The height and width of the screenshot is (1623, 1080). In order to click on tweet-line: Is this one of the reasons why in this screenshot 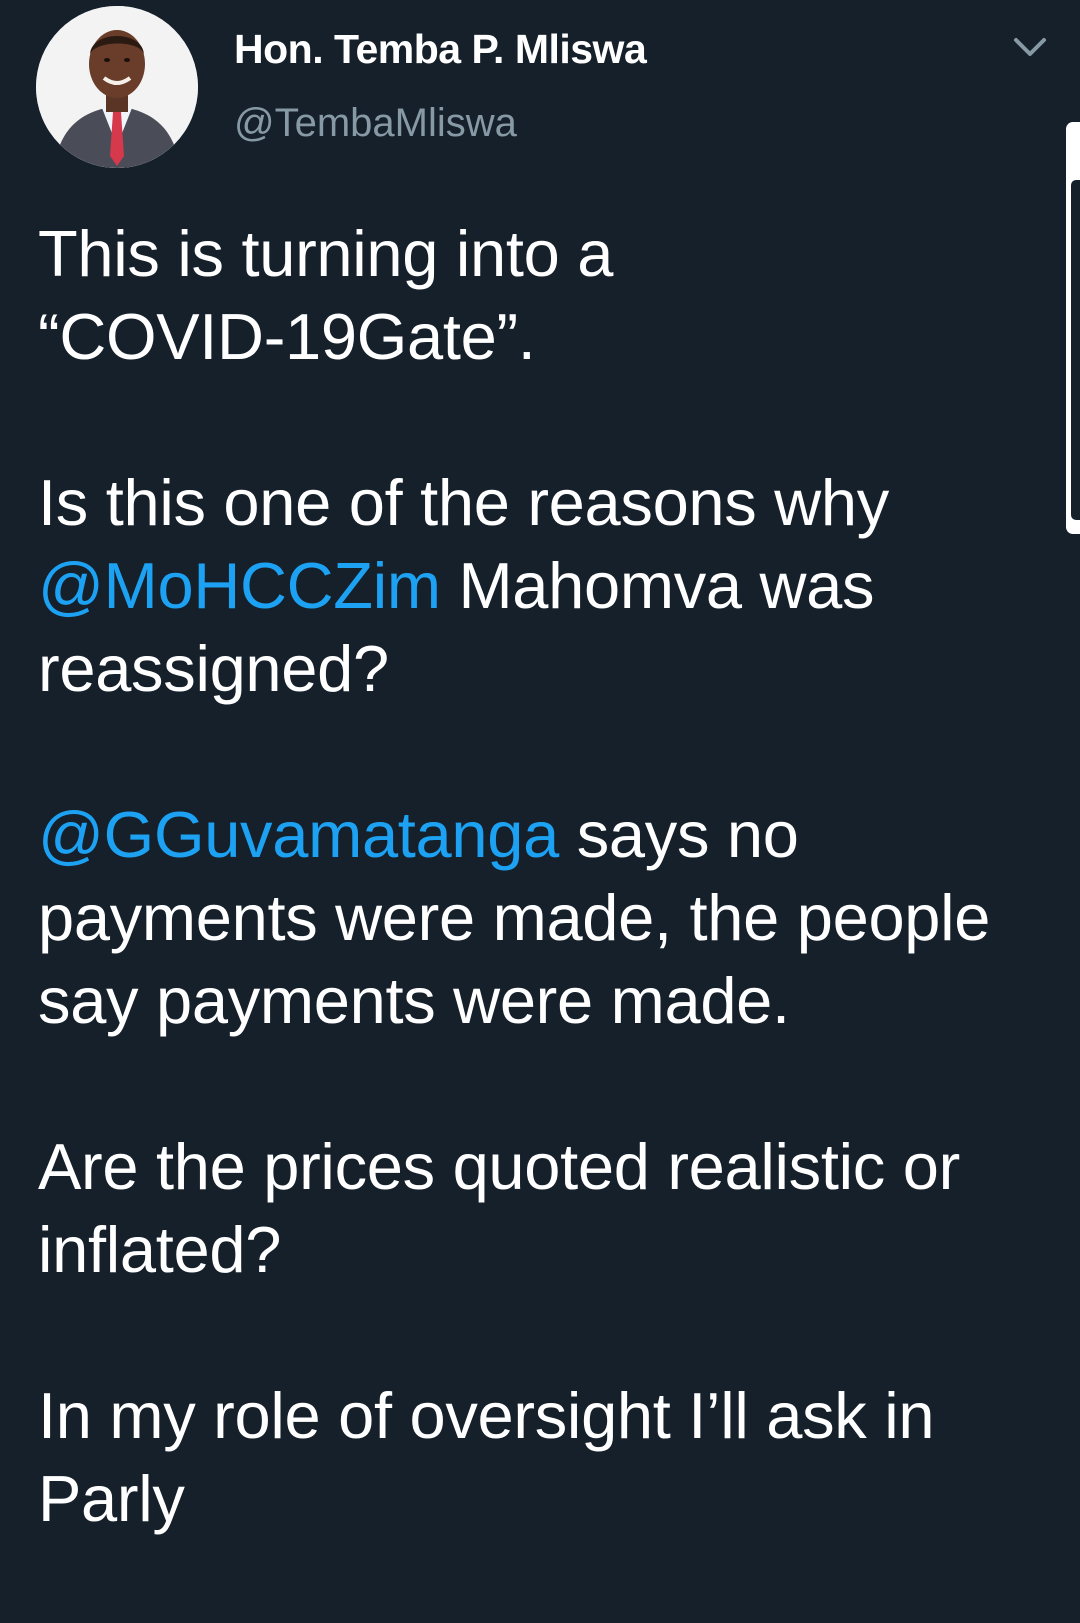, I will do `click(463, 502)`.